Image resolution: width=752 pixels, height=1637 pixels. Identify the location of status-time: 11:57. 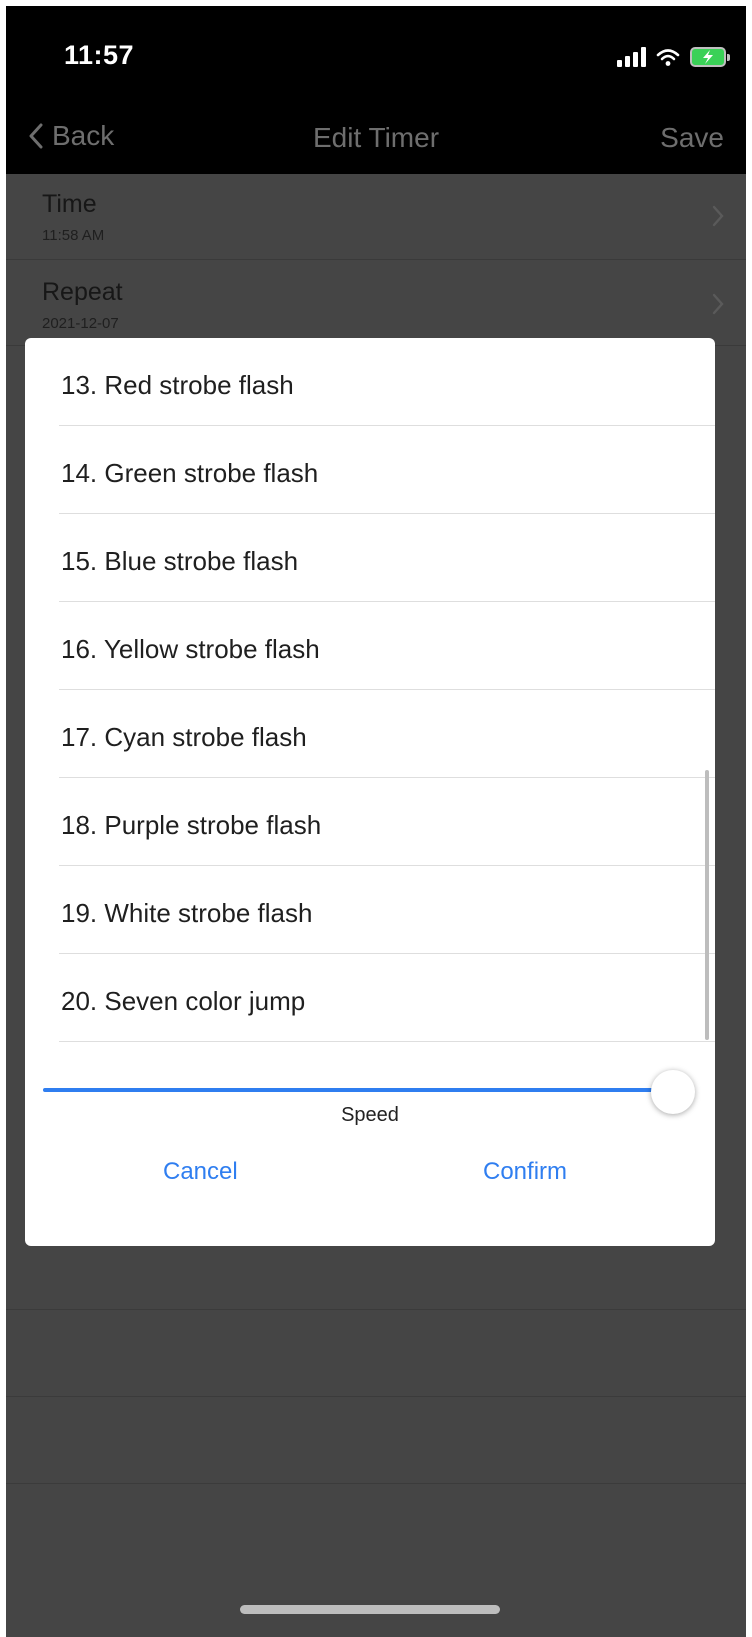
(99, 55).